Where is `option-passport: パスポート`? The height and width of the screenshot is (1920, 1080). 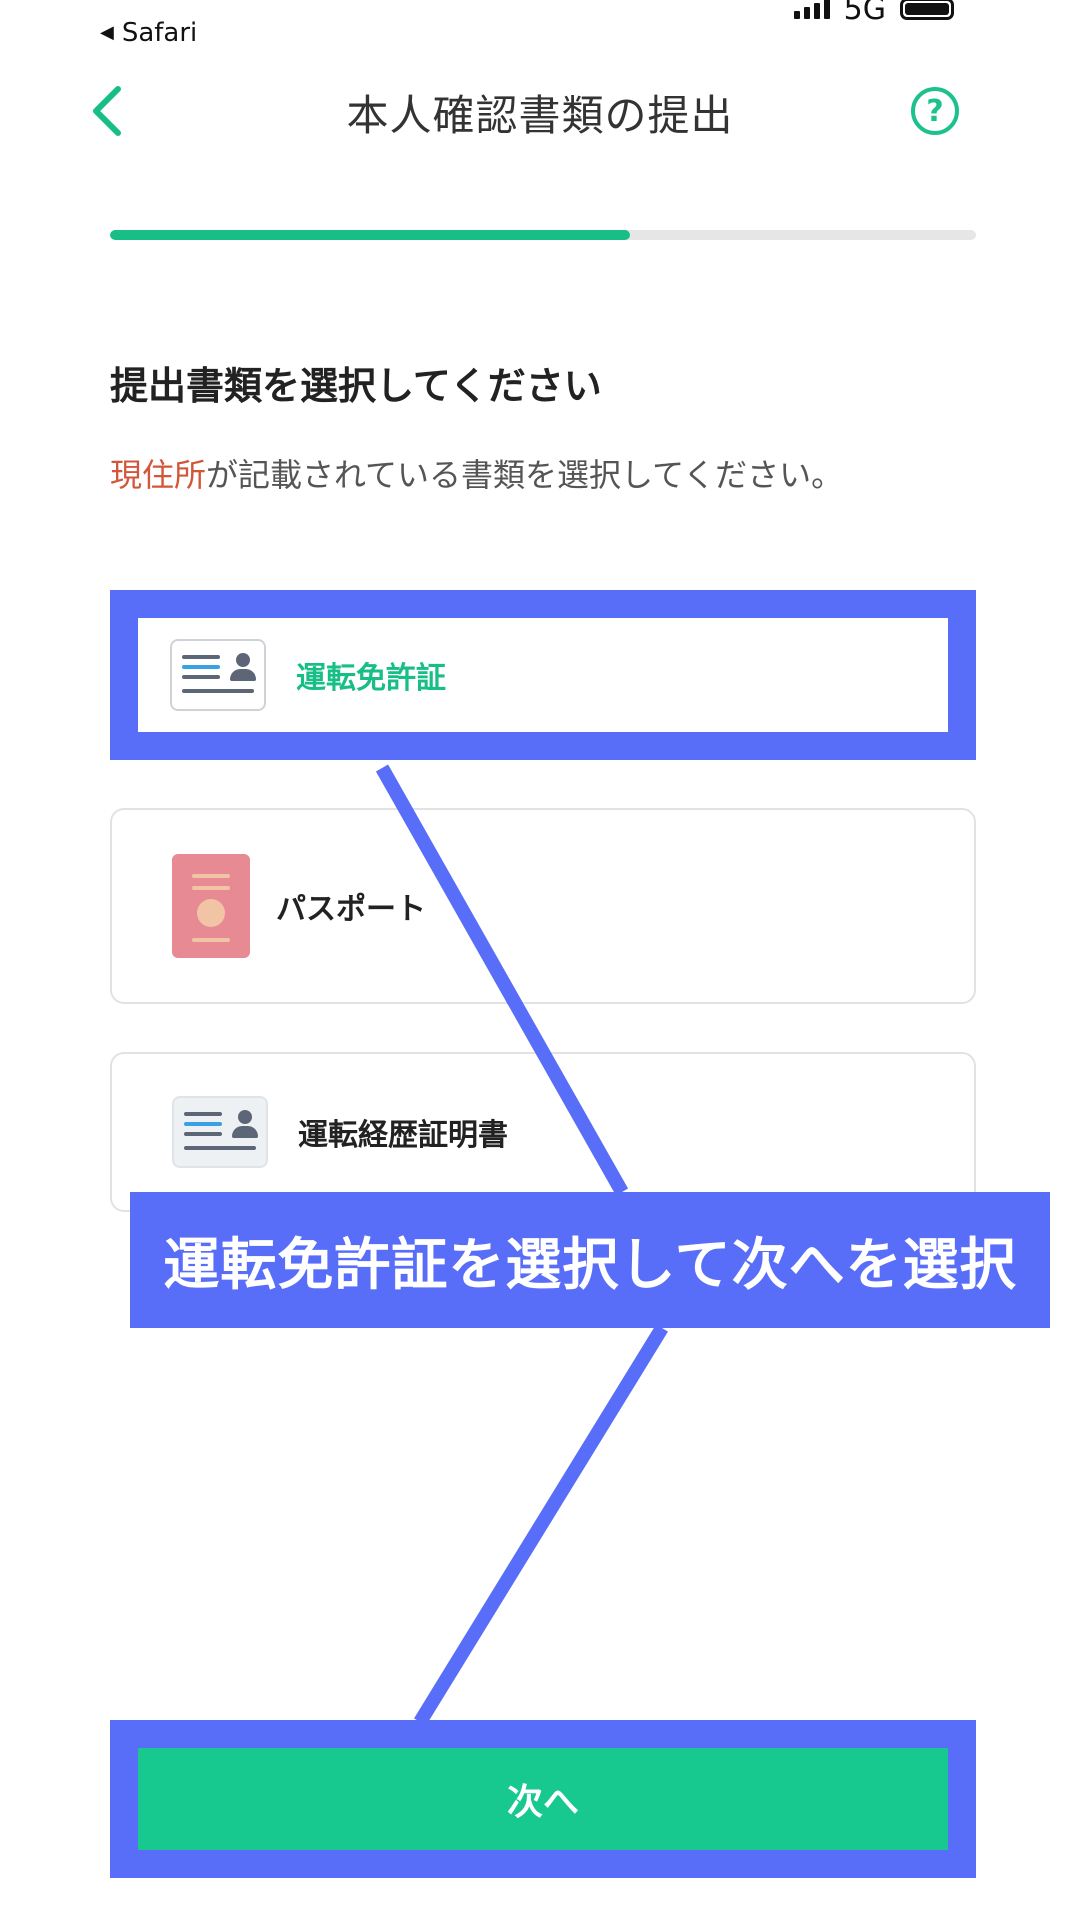 option-passport: パスポート is located at coordinates (543, 906).